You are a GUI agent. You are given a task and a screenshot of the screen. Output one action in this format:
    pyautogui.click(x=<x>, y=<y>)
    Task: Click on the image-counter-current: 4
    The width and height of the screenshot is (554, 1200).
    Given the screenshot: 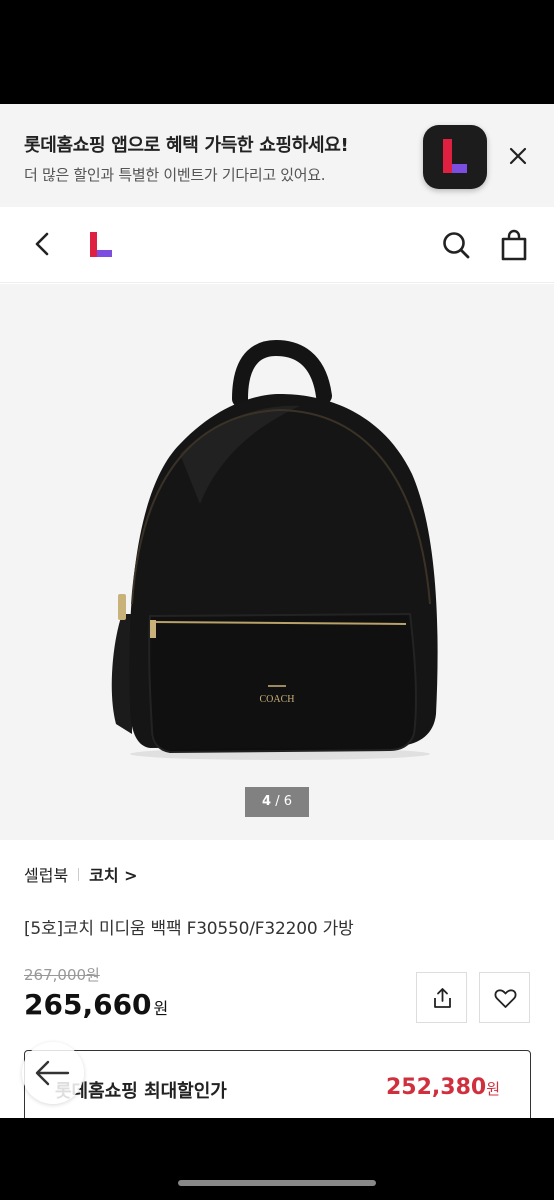 What is the action you would take?
    pyautogui.click(x=267, y=801)
    